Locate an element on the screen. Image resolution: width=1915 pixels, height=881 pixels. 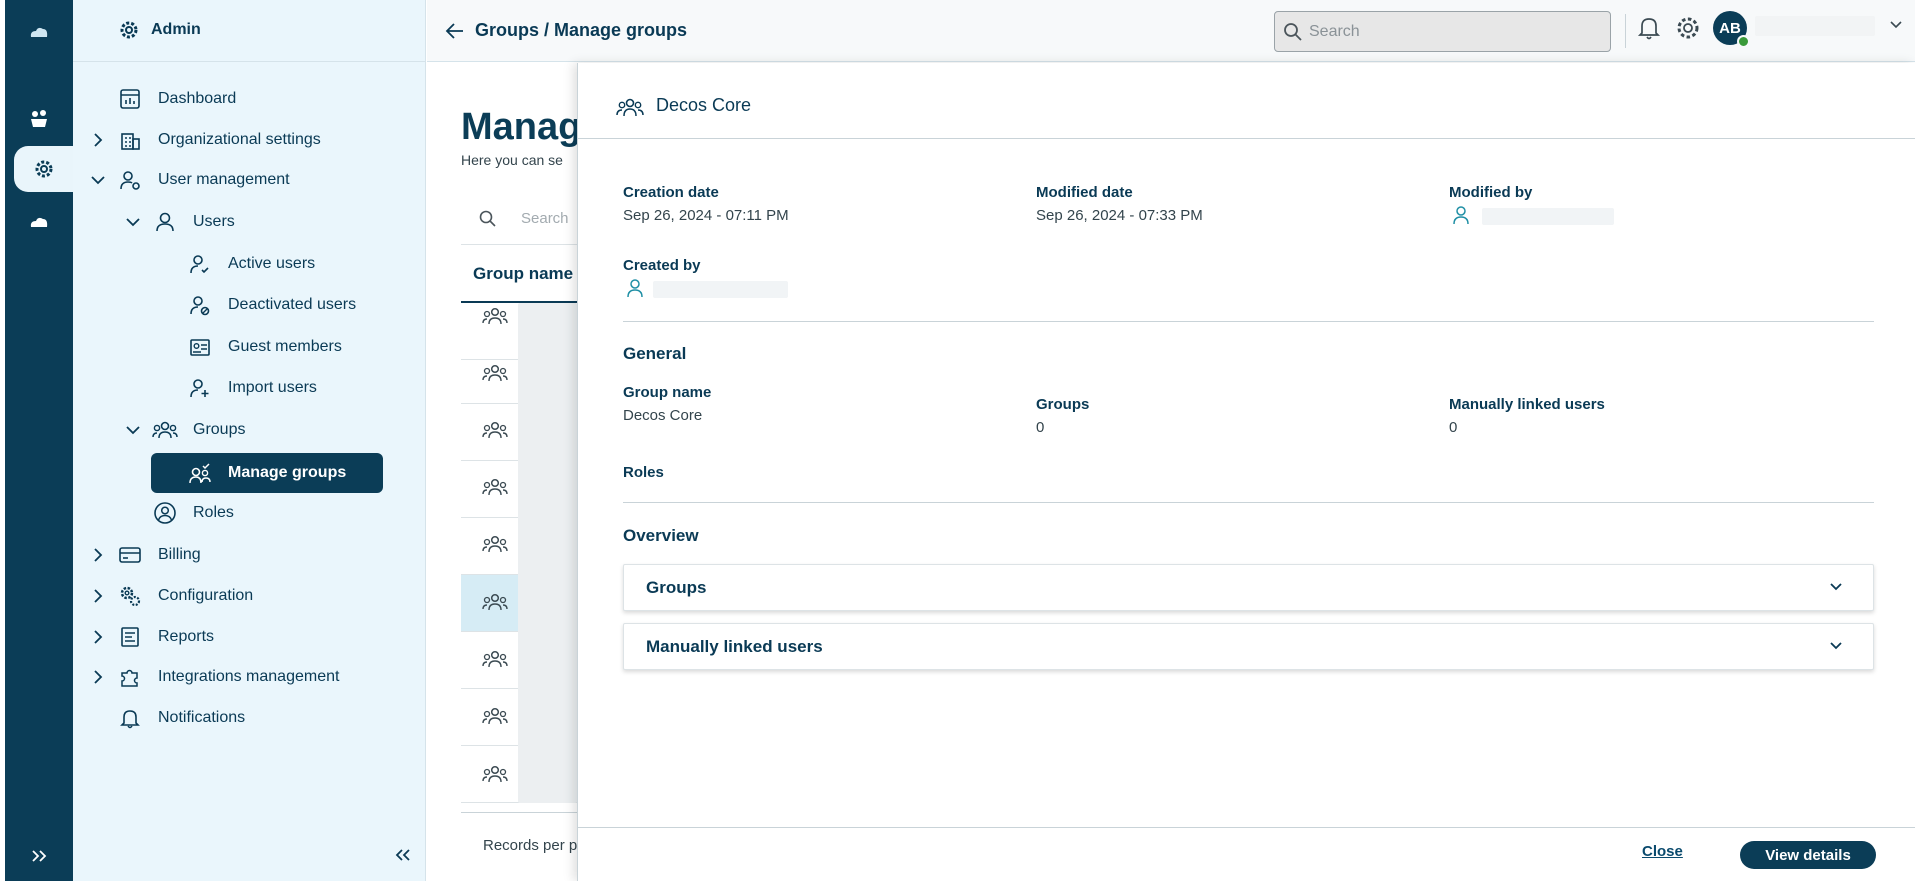
groups-count-value: 0 is located at coordinates (1040, 427).